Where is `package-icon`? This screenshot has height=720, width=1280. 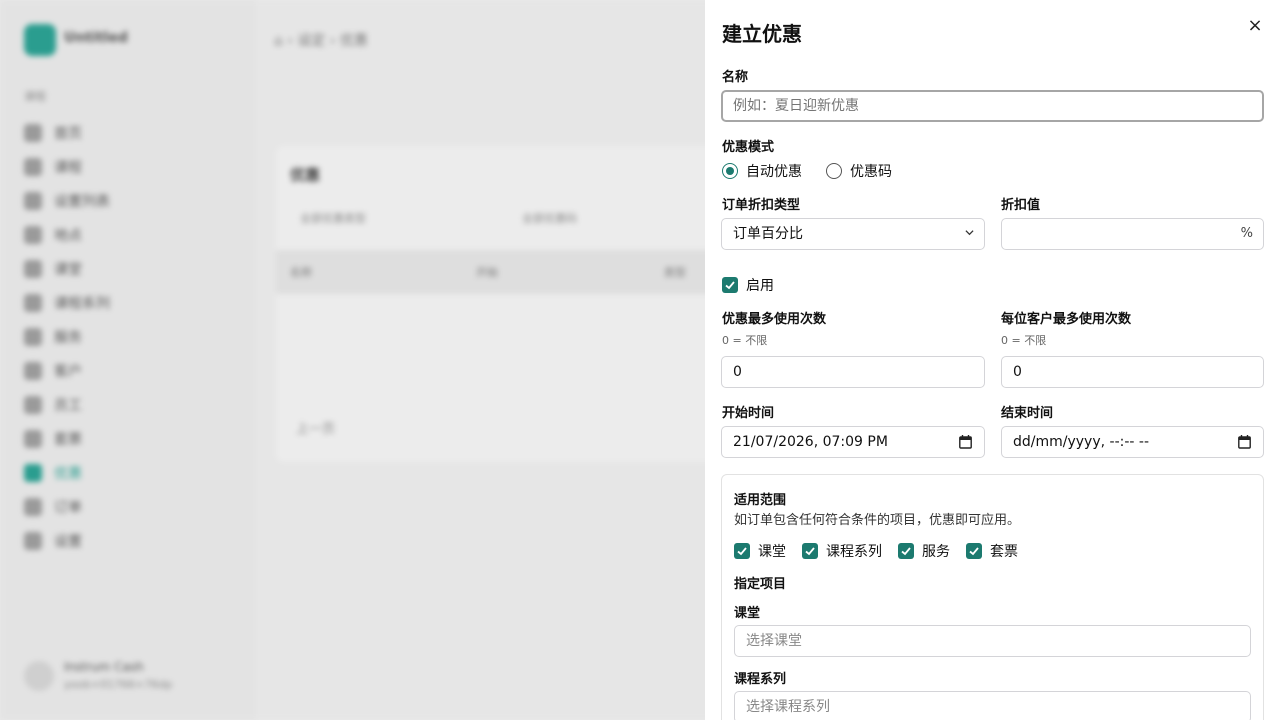
package-icon is located at coordinates (33, 439).